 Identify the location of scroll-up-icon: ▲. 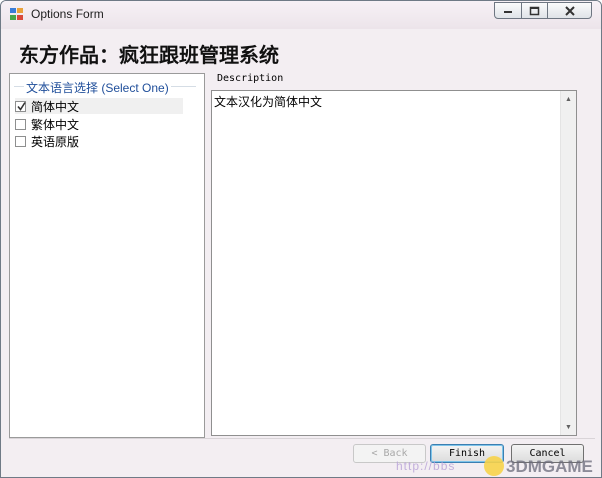
(568, 99).